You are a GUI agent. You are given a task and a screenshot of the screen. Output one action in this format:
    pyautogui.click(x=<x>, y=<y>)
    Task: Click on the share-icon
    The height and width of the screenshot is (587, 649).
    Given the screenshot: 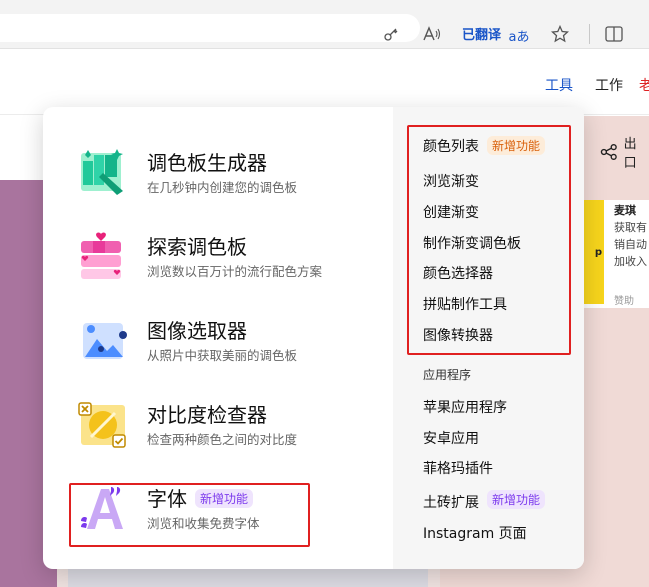 What is the action you would take?
    pyautogui.click(x=608, y=152)
    